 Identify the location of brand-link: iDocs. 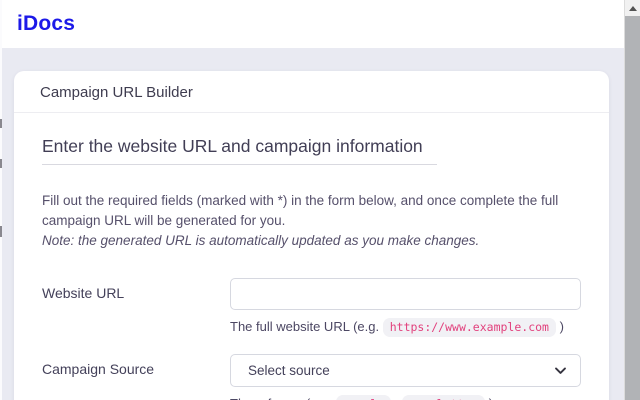
(46, 24).